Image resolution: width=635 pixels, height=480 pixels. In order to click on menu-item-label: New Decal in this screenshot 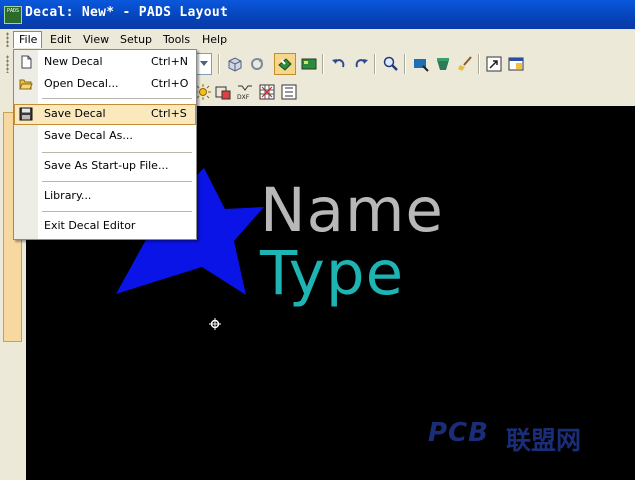, I will do `click(73, 61)`.